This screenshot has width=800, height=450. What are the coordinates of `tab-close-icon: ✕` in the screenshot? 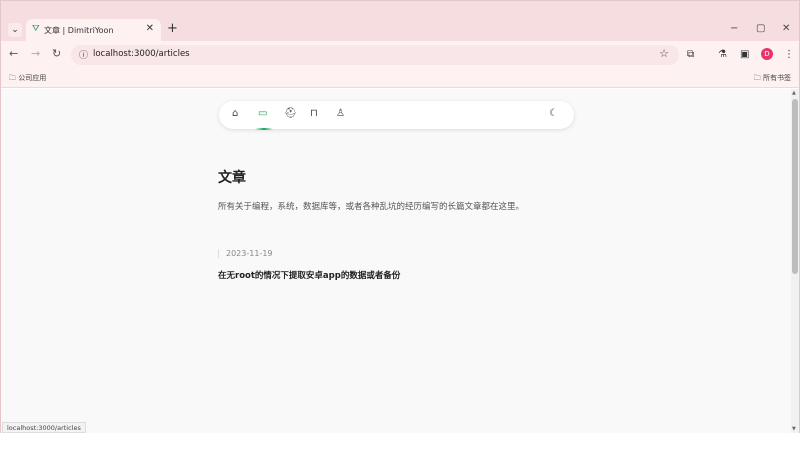 It's located at (150, 28).